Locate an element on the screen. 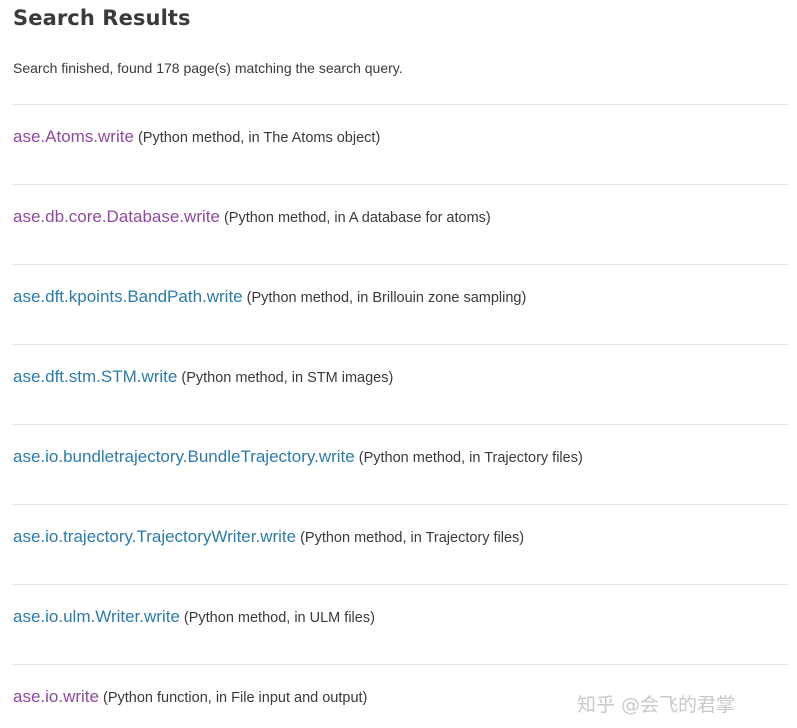 The width and height of the screenshot is (797, 728). page-title: Search Results is located at coordinates (102, 18).